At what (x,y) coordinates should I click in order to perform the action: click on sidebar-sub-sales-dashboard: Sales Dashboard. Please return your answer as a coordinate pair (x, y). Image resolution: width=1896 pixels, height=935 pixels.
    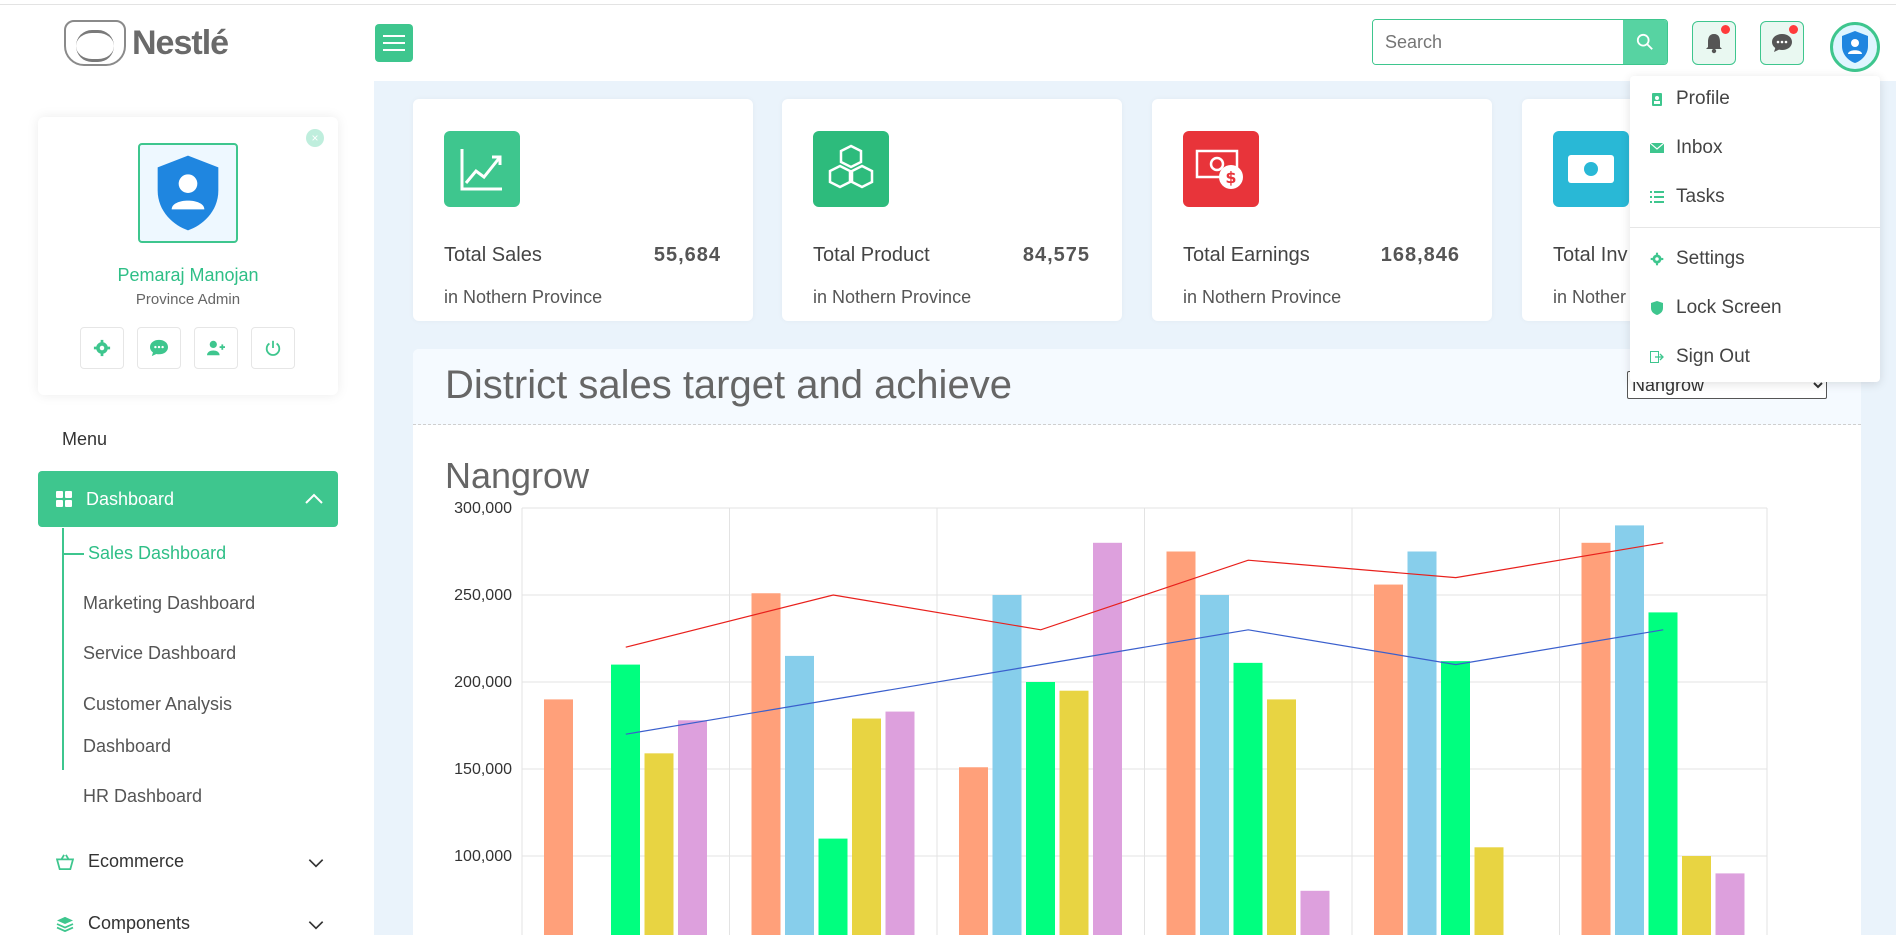
    Looking at the image, I should click on (157, 553).